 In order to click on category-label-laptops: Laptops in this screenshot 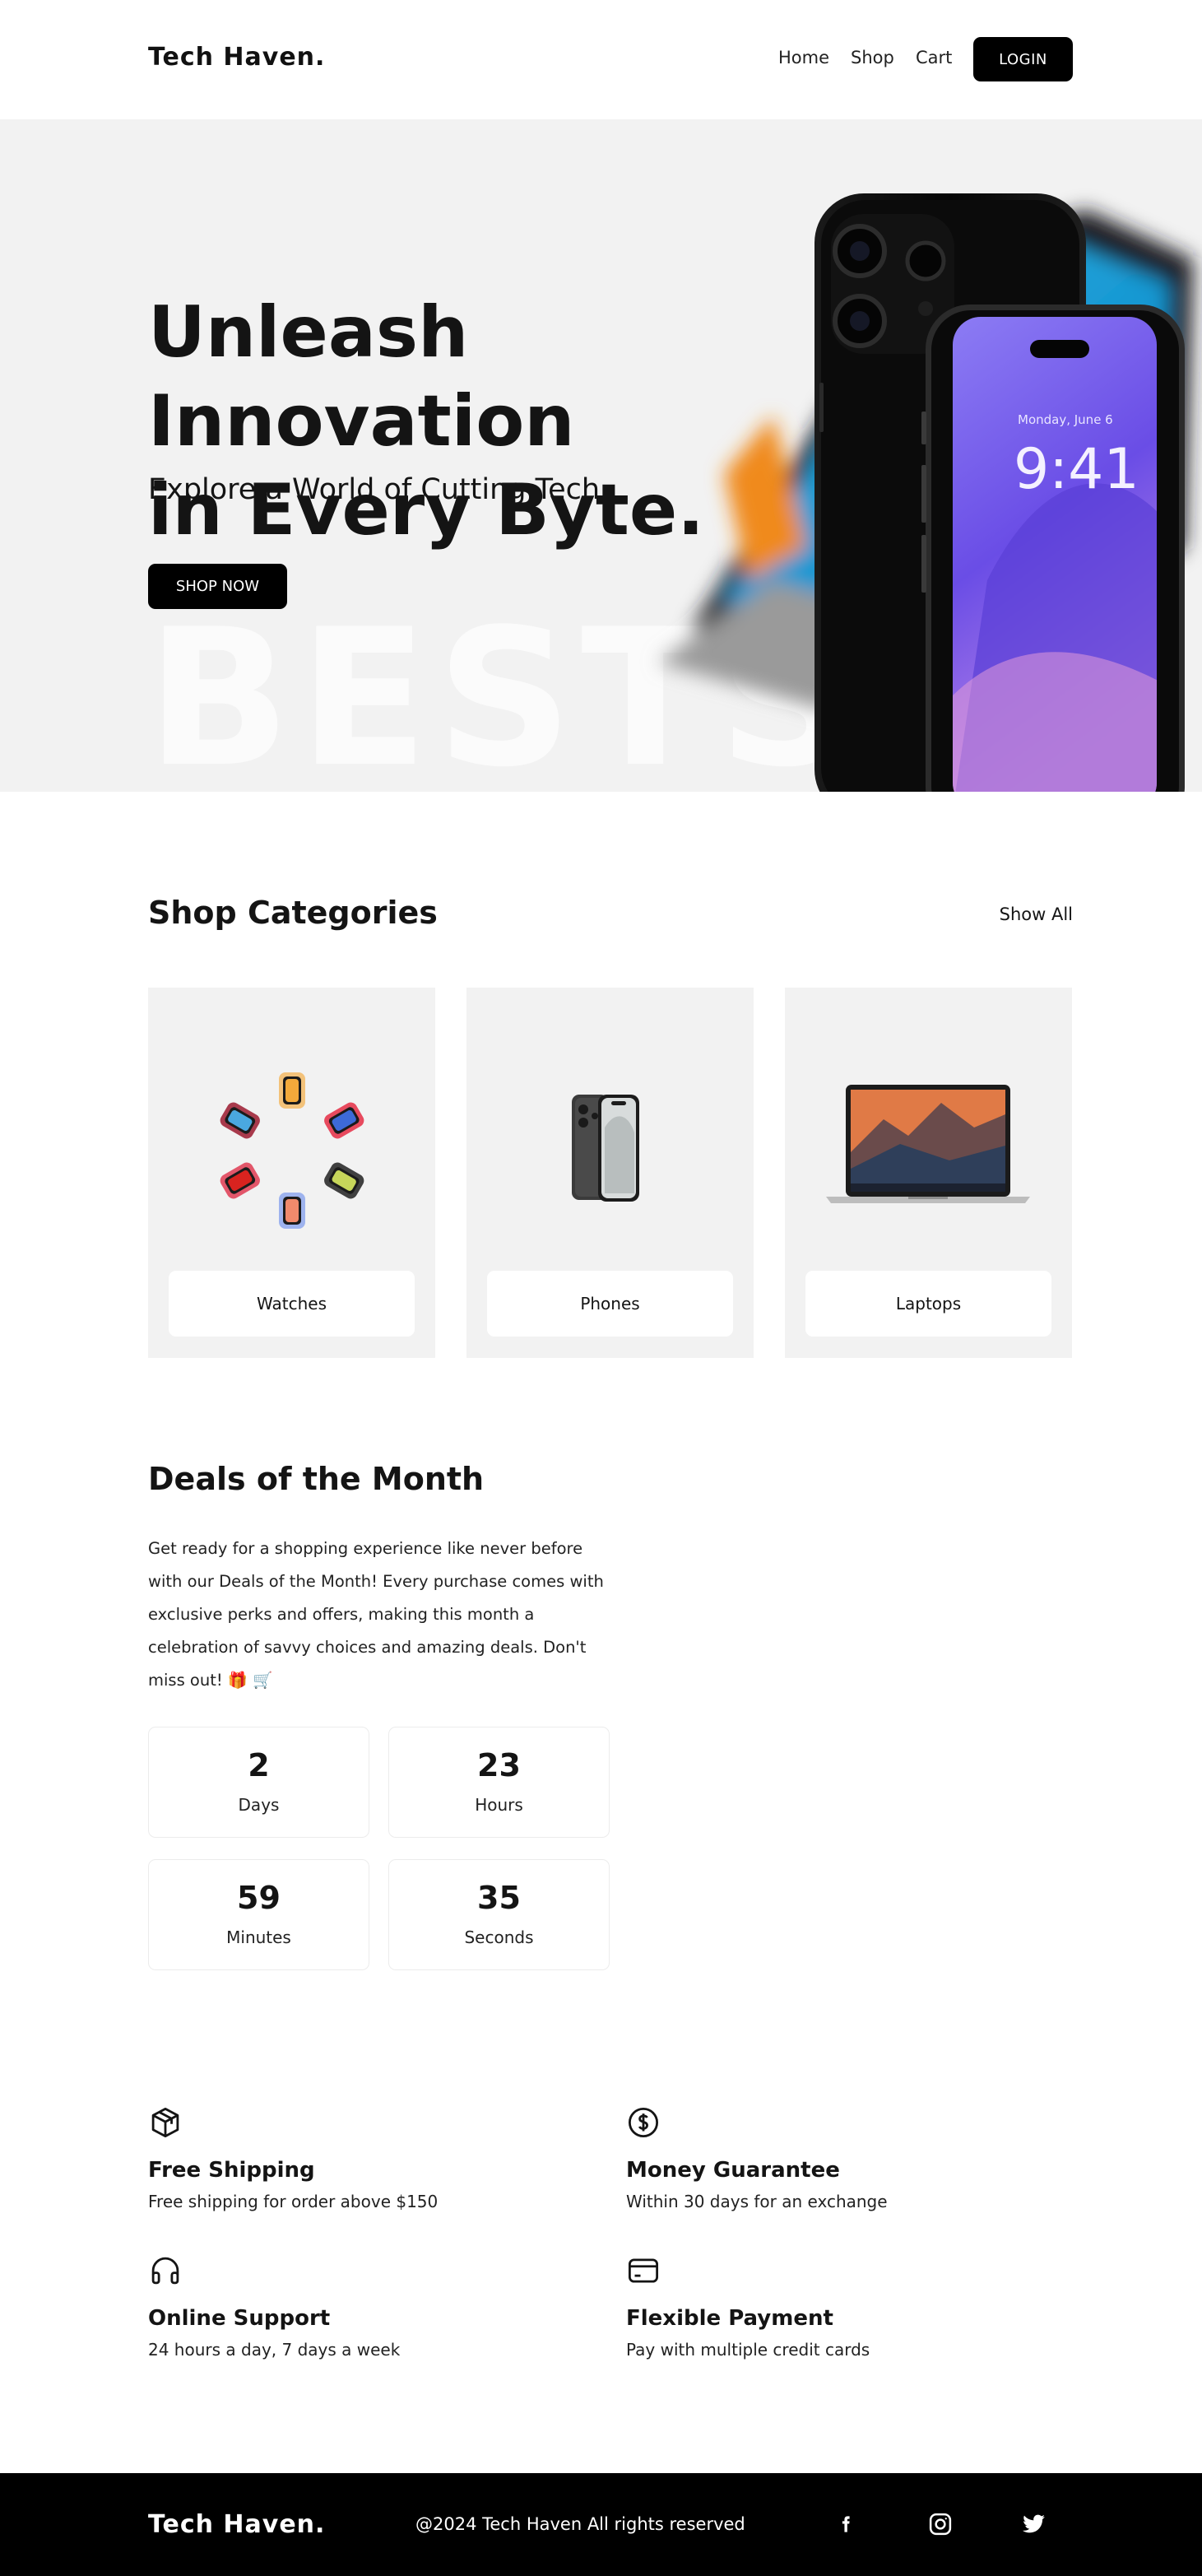, I will do `click(928, 1304)`.